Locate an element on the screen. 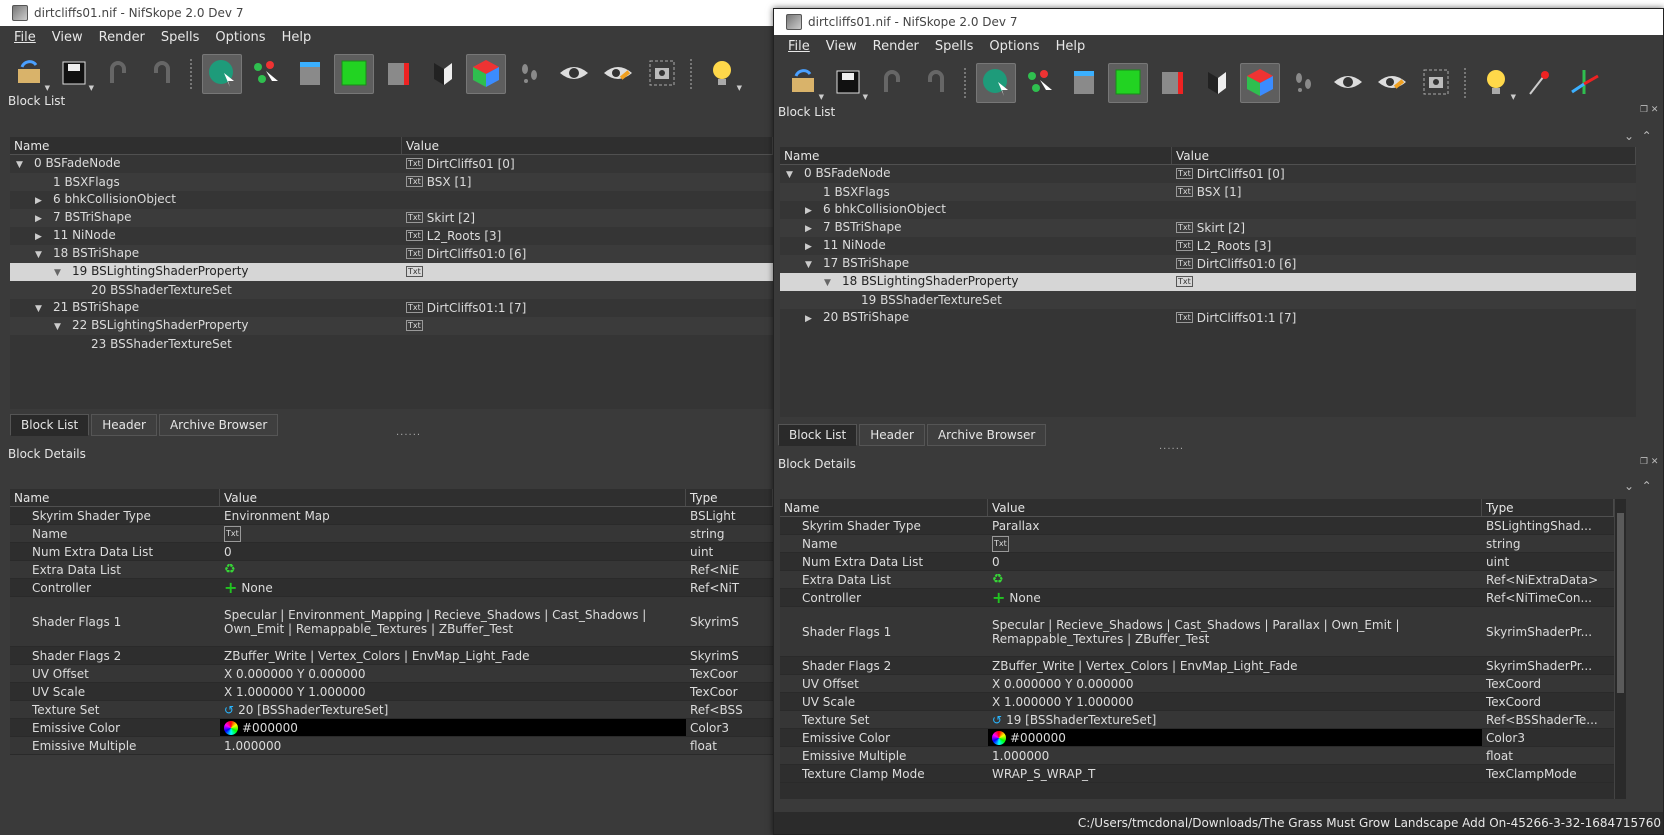  block-row: ▼ 18 BSLightingShaderProperty Txt is located at coordinates (1208, 282).